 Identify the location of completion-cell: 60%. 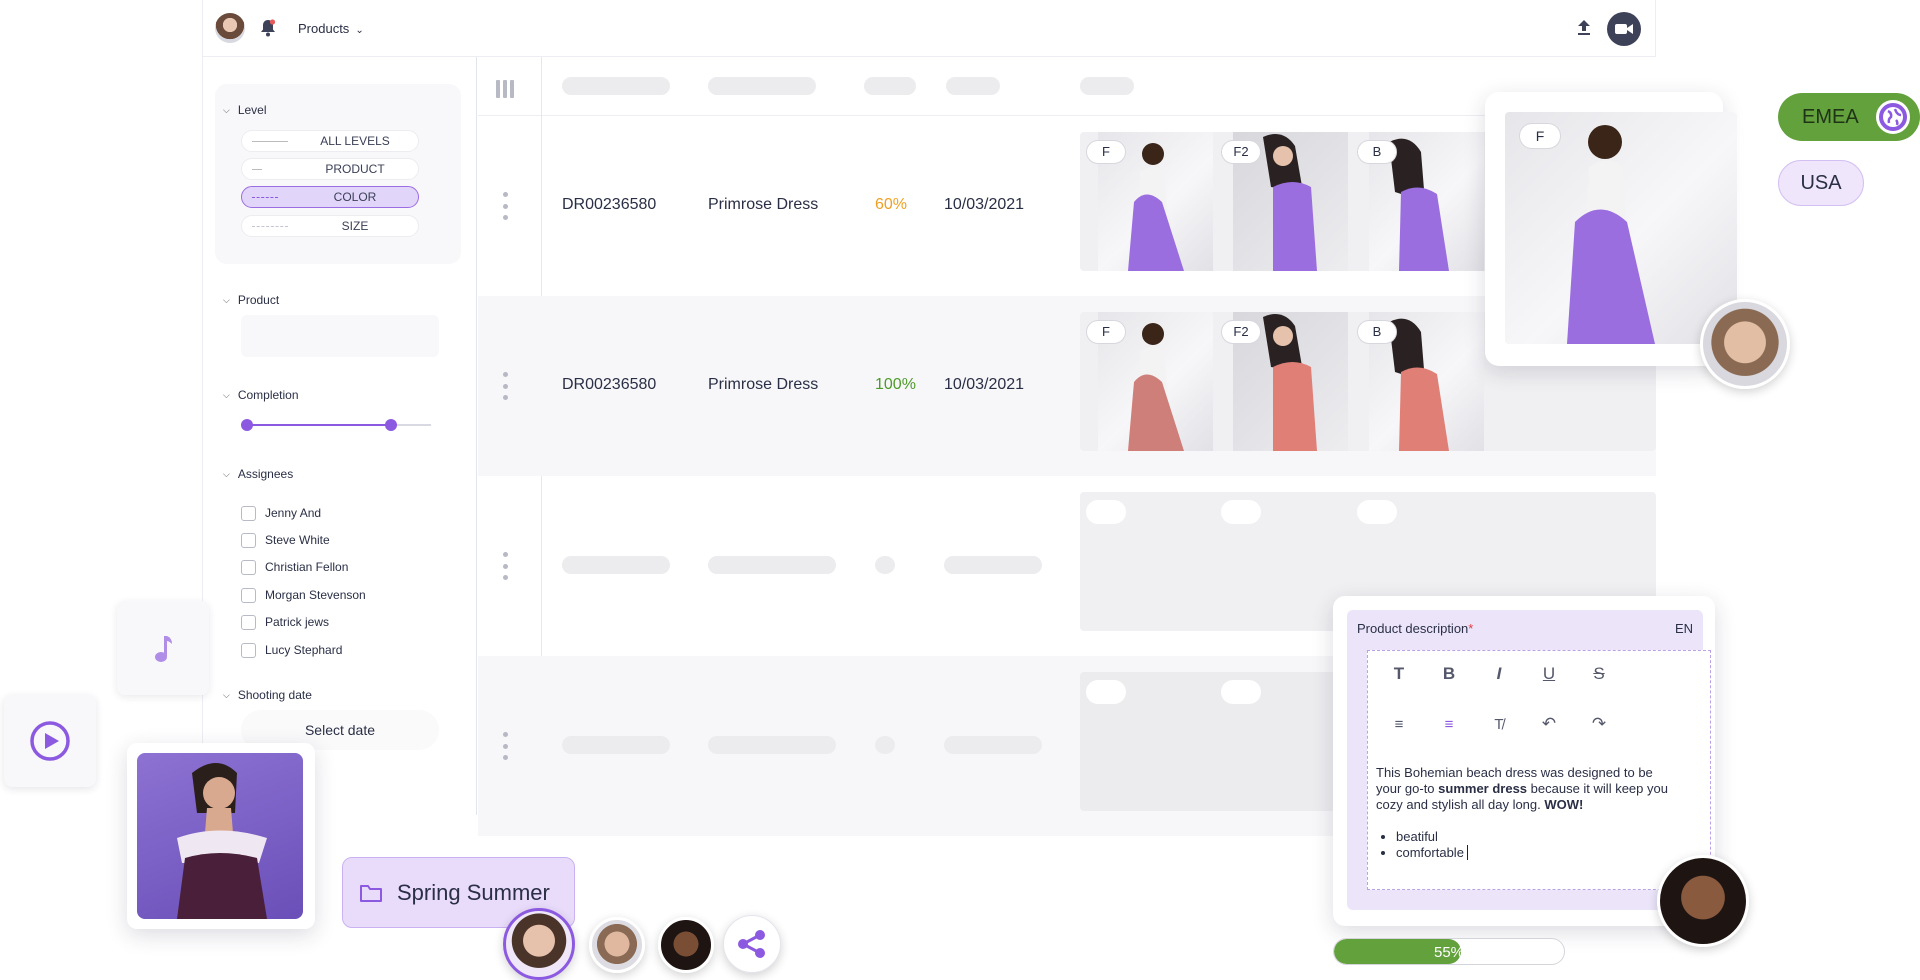
(891, 204).